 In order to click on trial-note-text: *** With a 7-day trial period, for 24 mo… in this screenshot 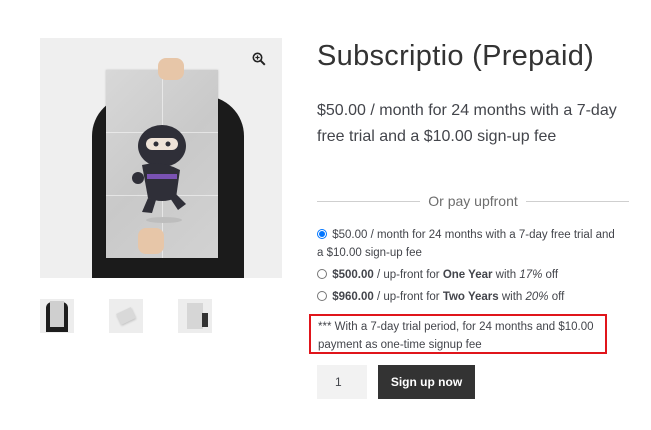, I will do `click(456, 336)`.